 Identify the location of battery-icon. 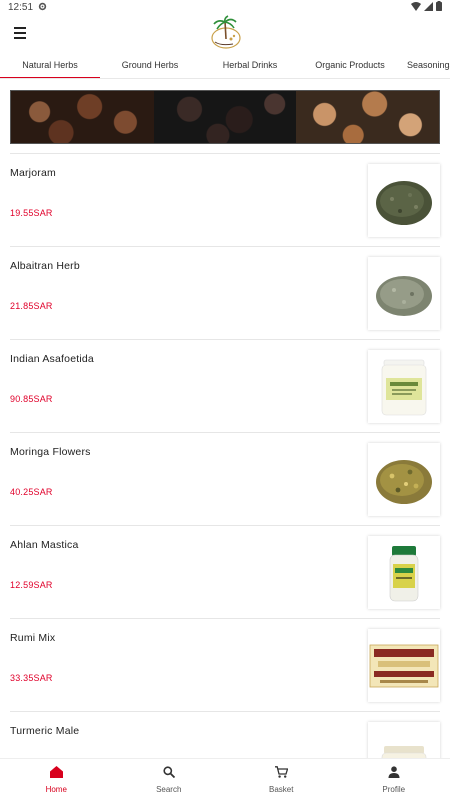
(439, 7).